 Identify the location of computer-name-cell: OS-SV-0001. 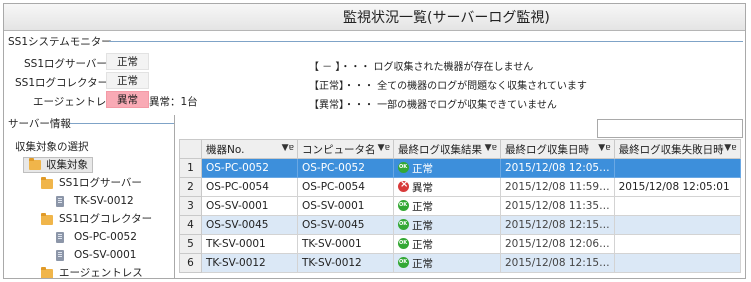
(345, 206).